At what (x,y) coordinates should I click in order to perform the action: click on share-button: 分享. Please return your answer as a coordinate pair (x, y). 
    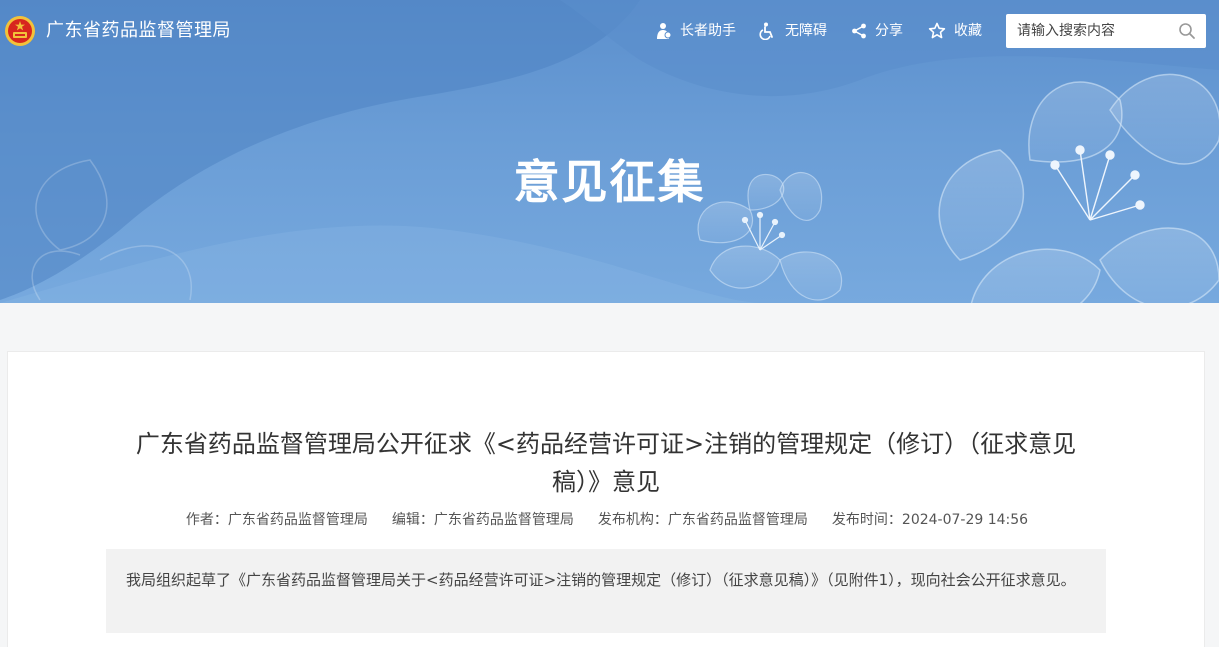
    Looking at the image, I should click on (877, 31).